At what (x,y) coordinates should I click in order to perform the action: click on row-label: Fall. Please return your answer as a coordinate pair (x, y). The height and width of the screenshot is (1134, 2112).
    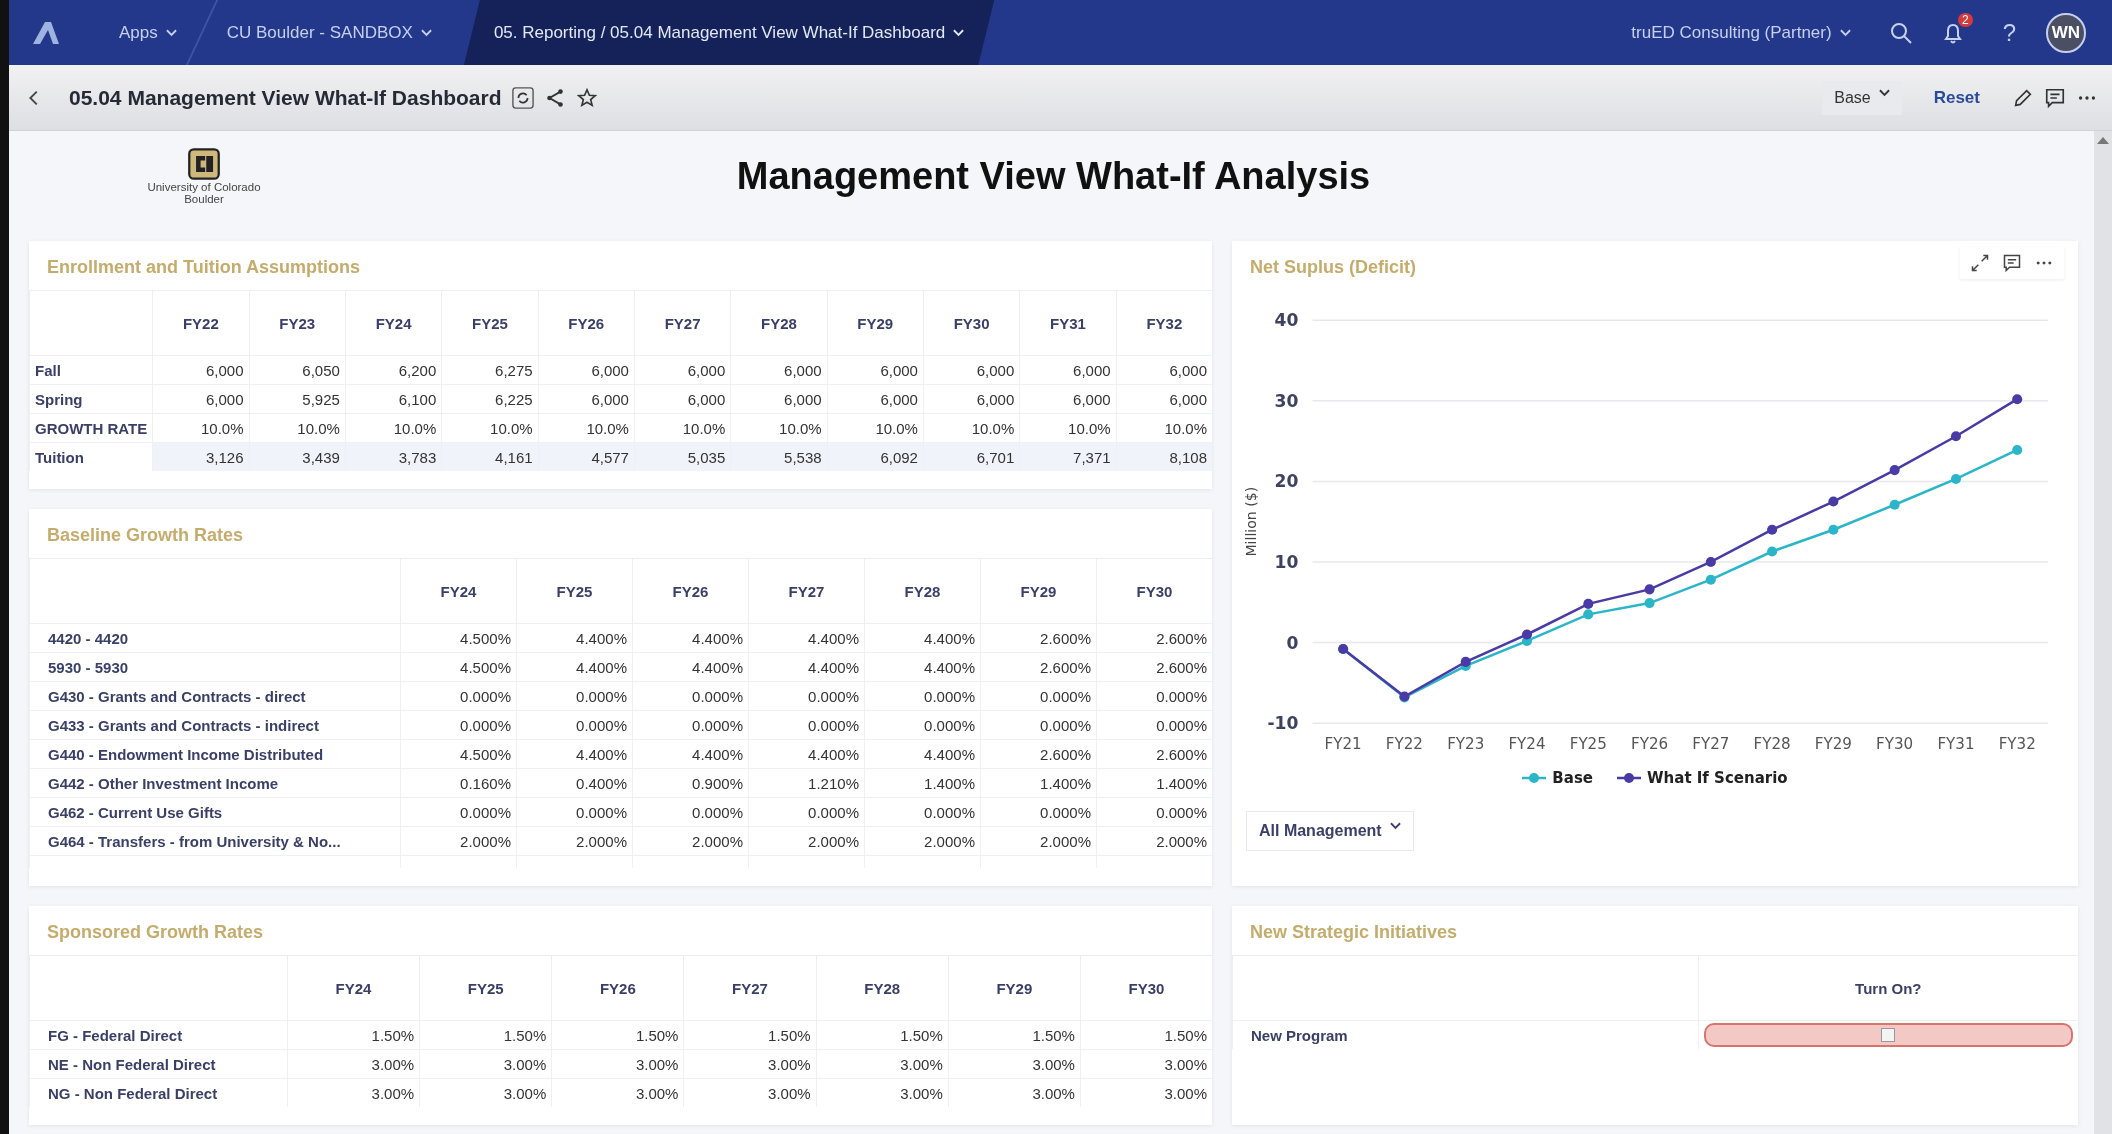
    Looking at the image, I should click on (91, 370).